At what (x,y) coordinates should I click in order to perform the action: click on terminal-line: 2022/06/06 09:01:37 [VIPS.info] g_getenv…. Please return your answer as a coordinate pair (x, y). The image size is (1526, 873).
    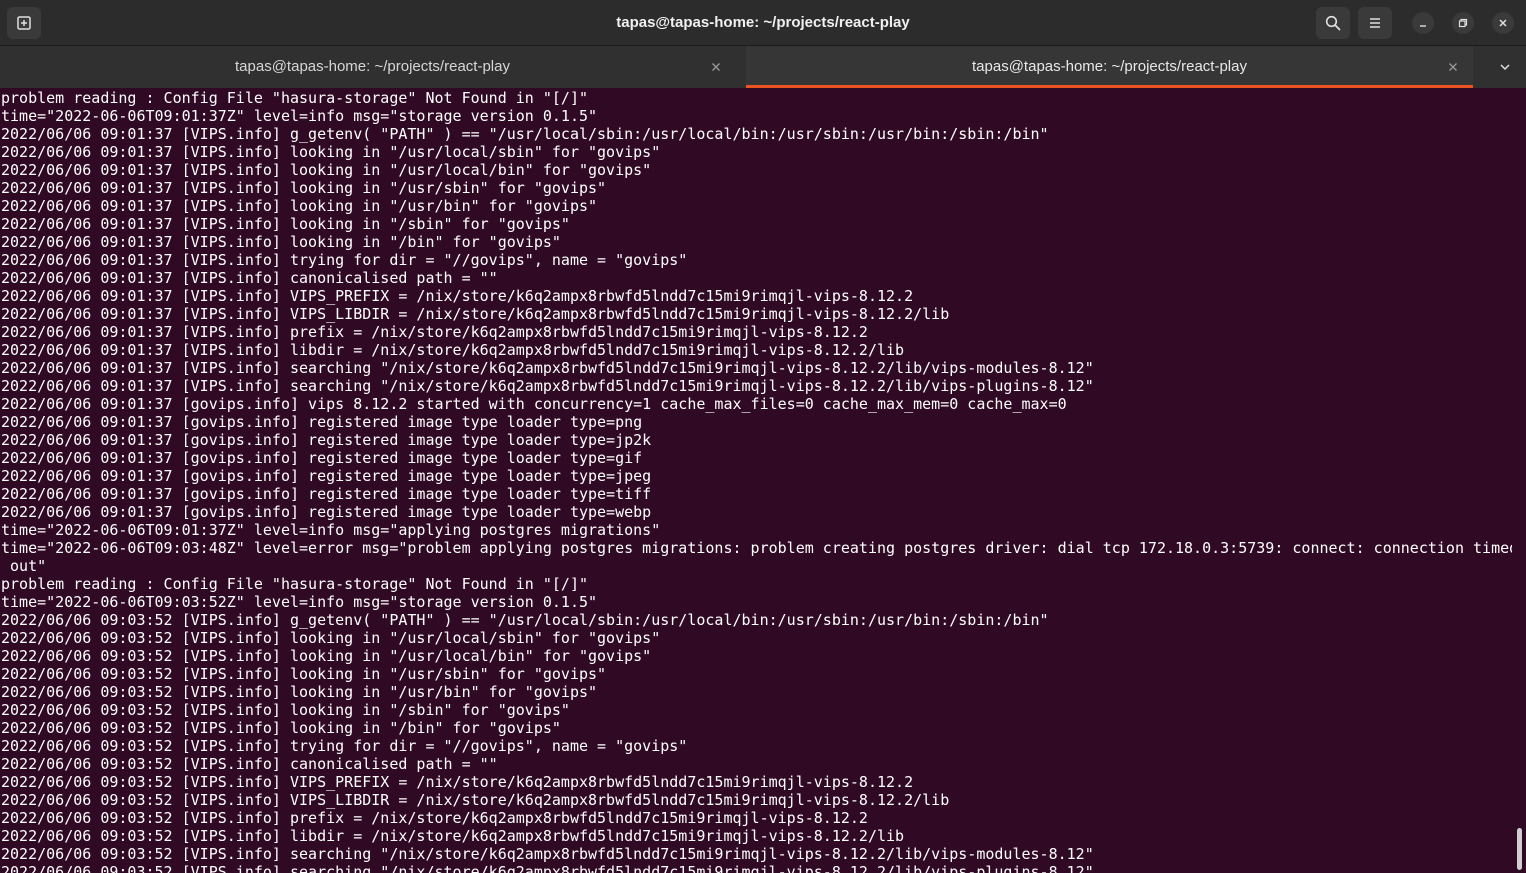
    Looking at the image, I should click on (525, 134).